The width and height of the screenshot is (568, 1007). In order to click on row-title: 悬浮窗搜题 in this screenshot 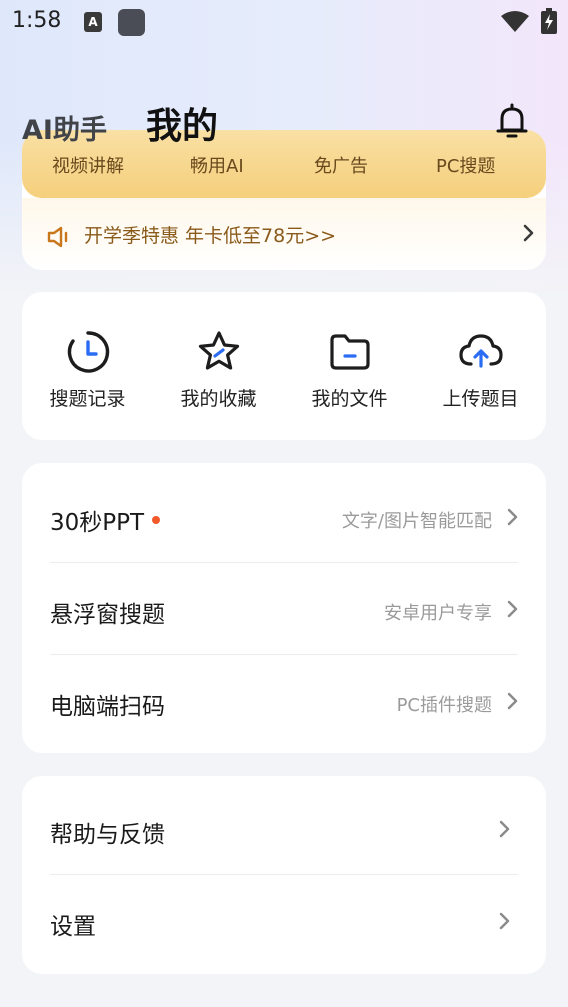, I will do `click(107, 615)`.